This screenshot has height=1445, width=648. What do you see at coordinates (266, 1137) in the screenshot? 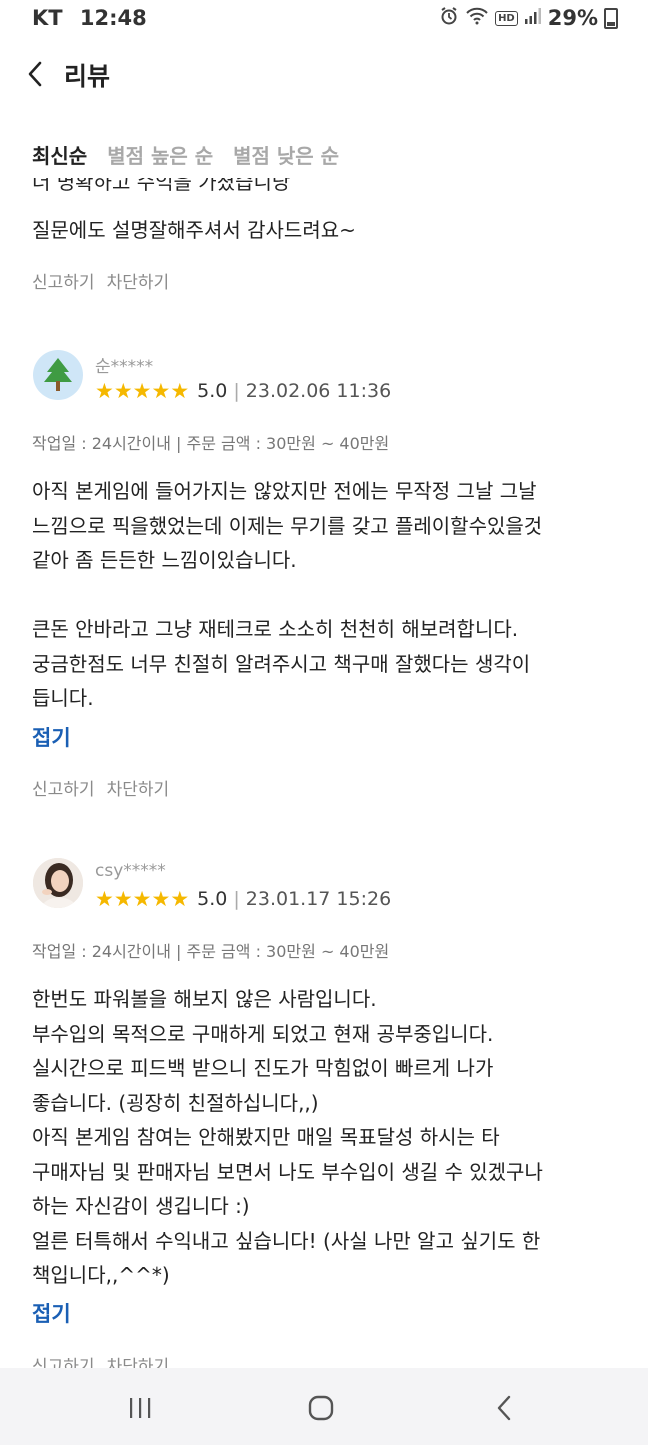
I see `review-line: 아직 본게임 참여는 안해봤지만 매일 목표달성 하시는 타` at bounding box center [266, 1137].